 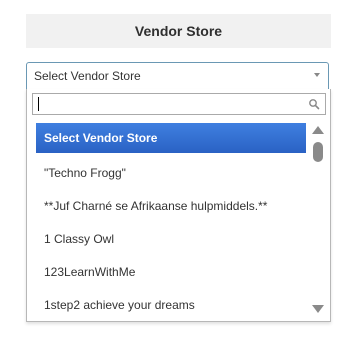 What do you see at coordinates (318, 130) in the screenshot?
I see `scroll-up-arrow-icon` at bounding box center [318, 130].